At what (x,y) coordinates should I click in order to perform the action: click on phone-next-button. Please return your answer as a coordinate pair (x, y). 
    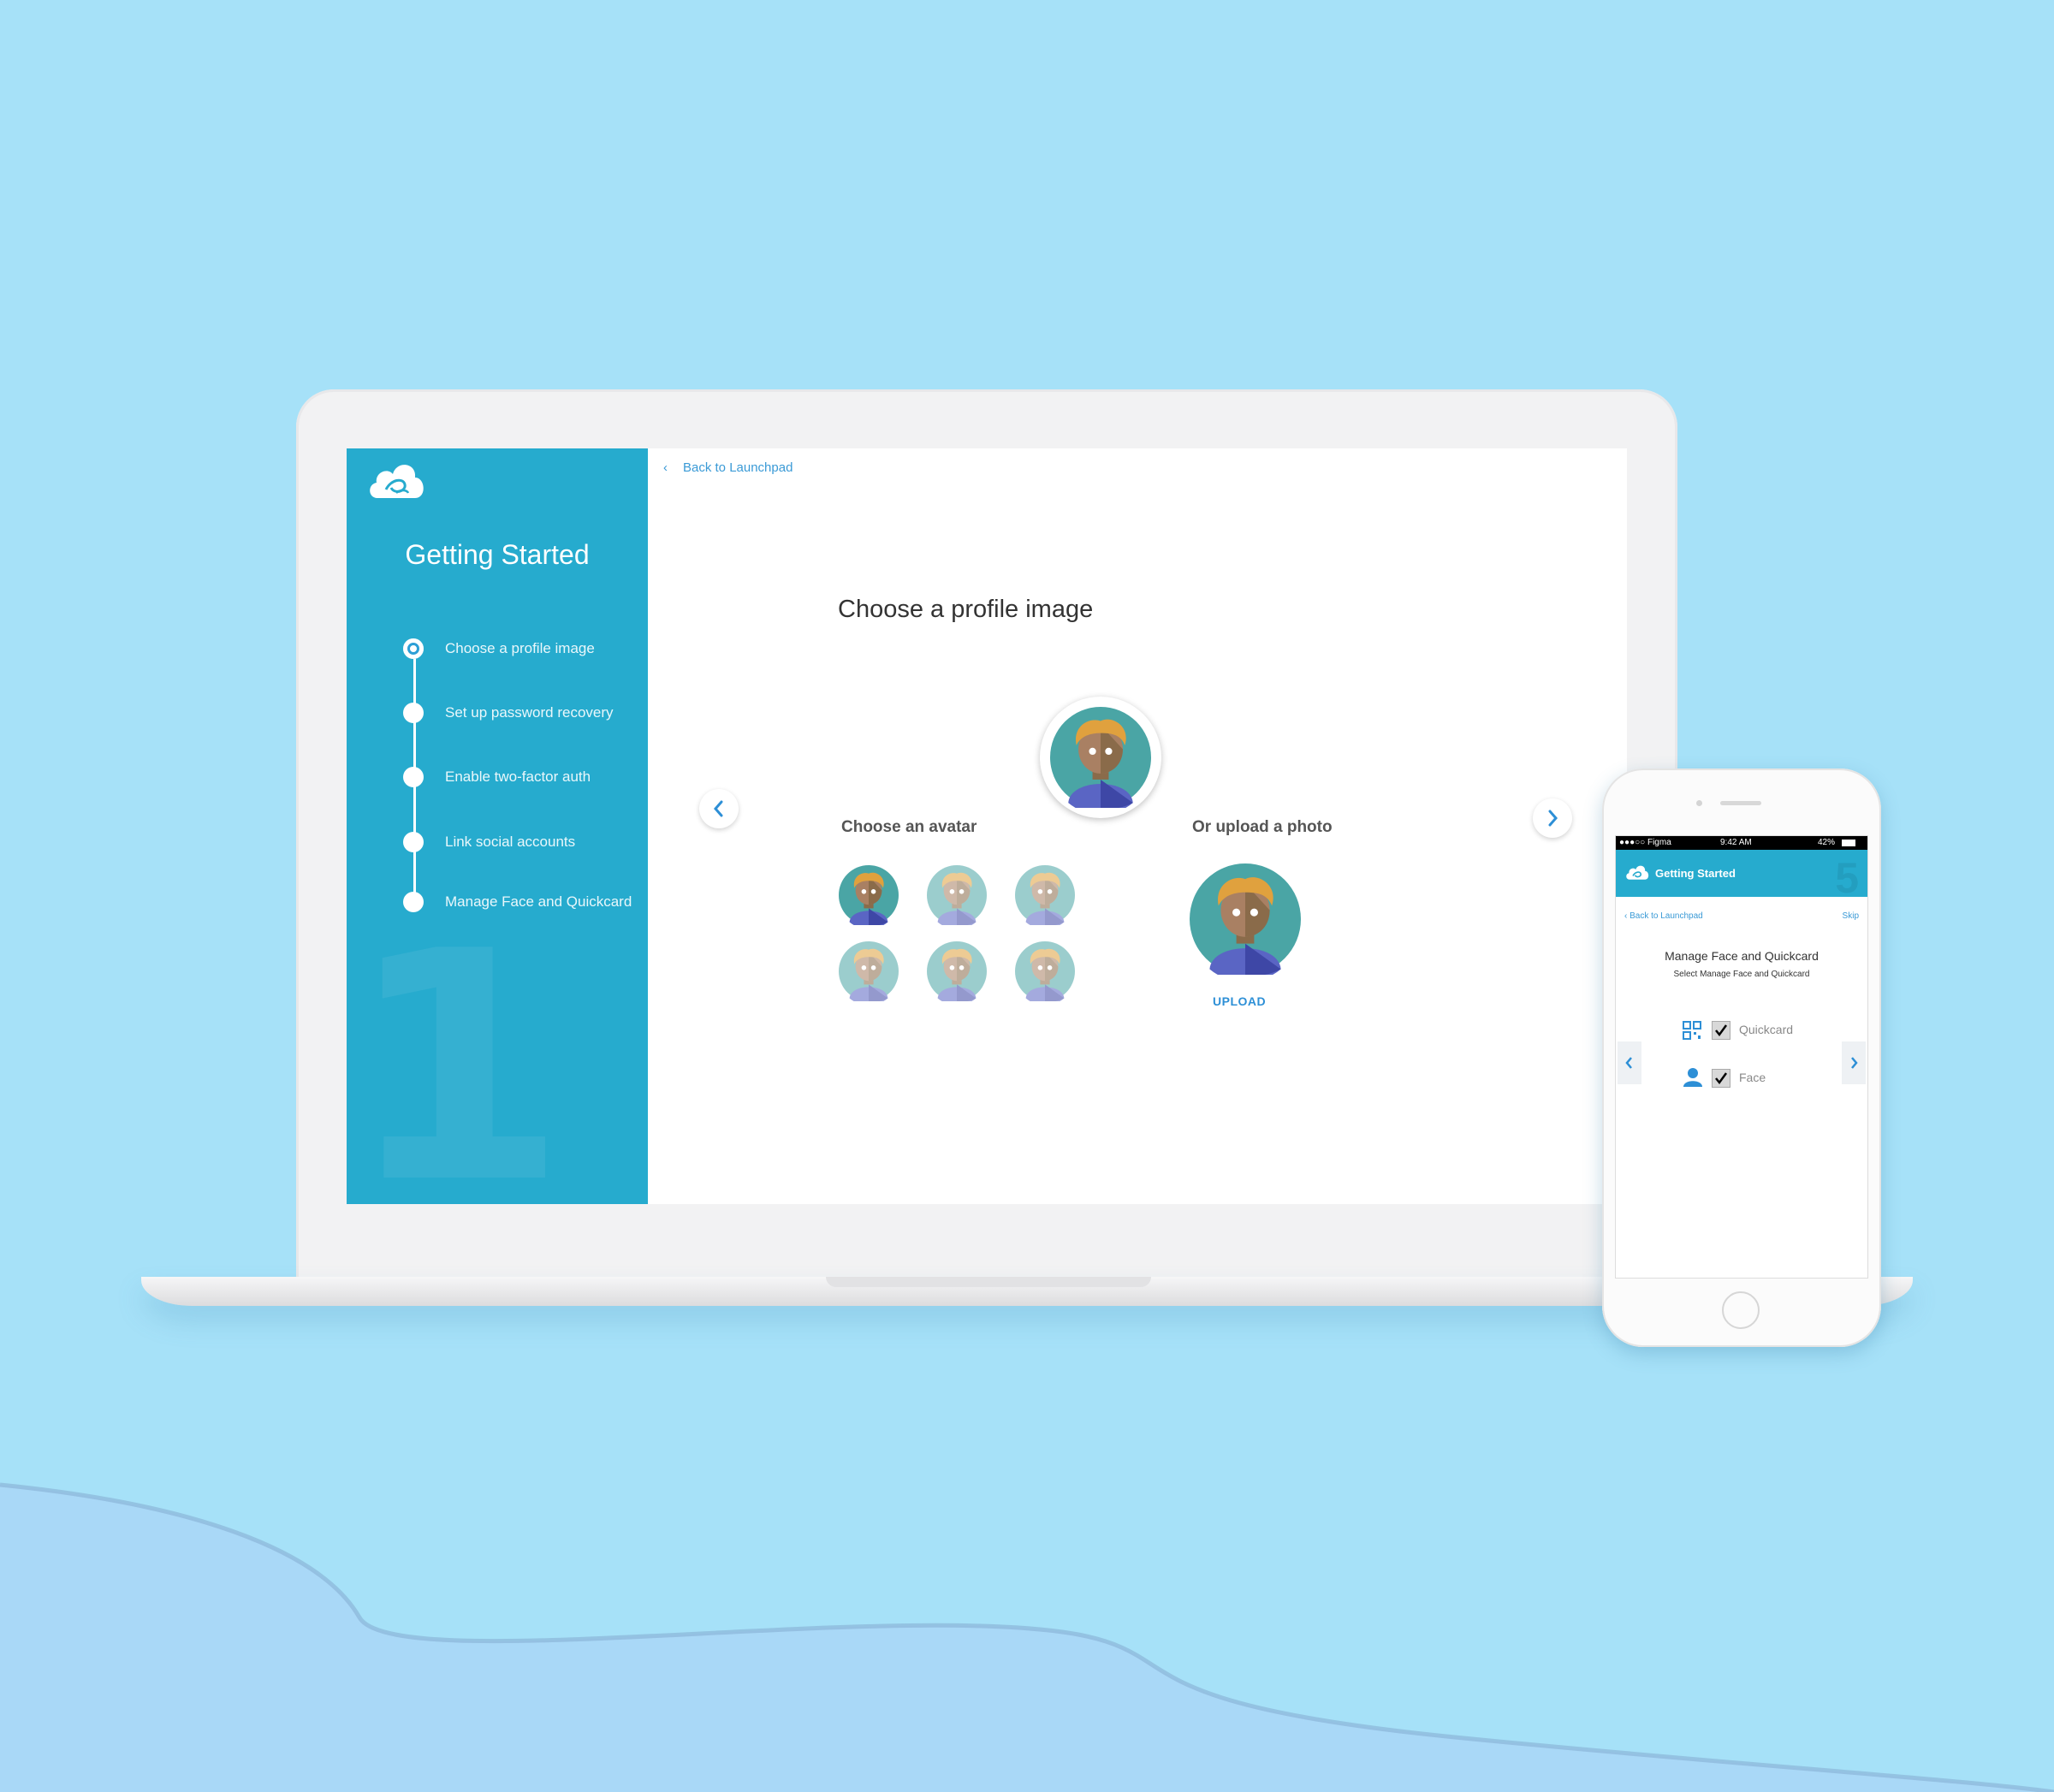
    Looking at the image, I should click on (1854, 1063).